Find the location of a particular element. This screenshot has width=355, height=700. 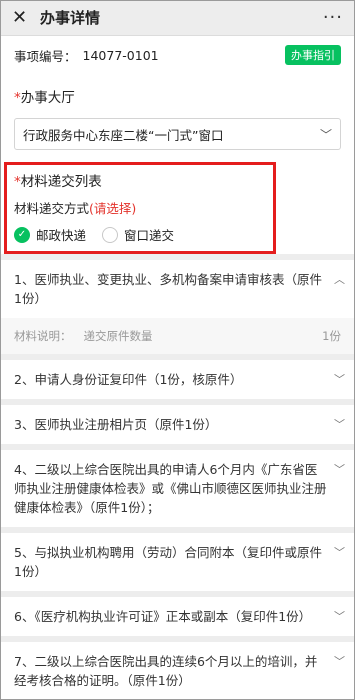

close-icon: ✕ is located at coordinates (23, 17).